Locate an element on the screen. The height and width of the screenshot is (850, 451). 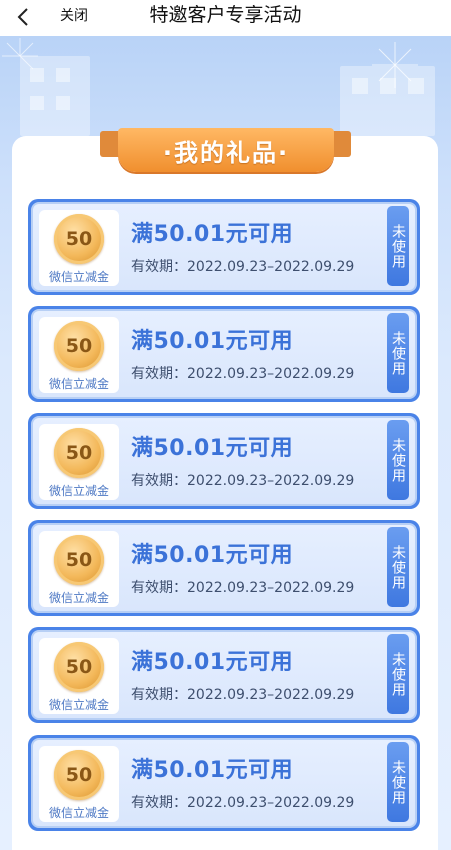
nav-bar: 关闭 特邀客户专享活动 is located at coordinates (225, 18).